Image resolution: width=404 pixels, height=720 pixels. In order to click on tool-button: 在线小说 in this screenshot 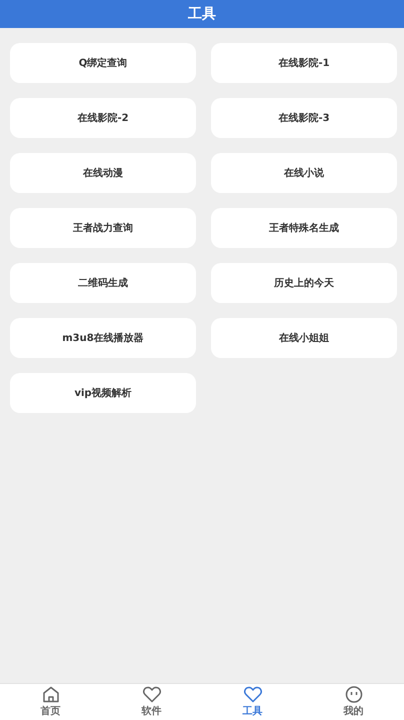, I will do `click(304, 173)`.